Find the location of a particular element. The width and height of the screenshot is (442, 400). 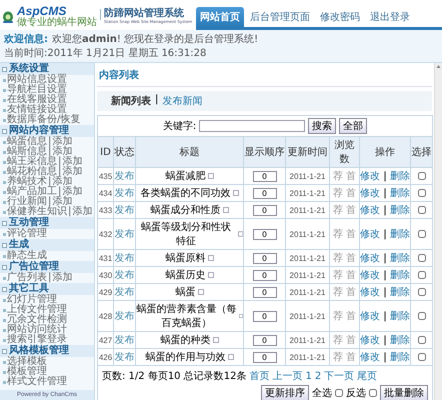

menu-link: 网站访问统计 is located at coordinates (37, 330).